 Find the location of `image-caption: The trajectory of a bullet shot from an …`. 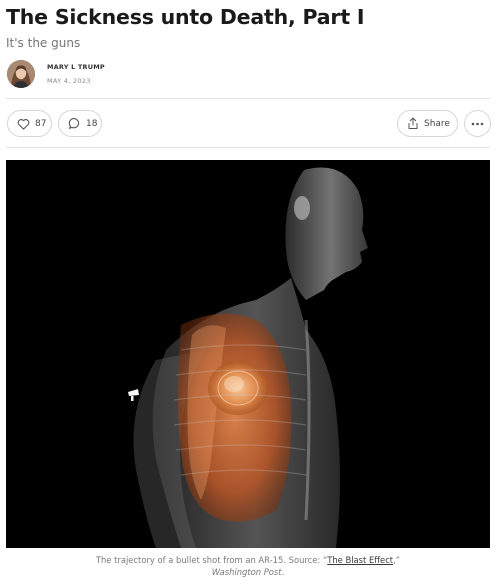

image-caption: The trajectory of a bullet shot from an … is located at coordinates (248, 566).